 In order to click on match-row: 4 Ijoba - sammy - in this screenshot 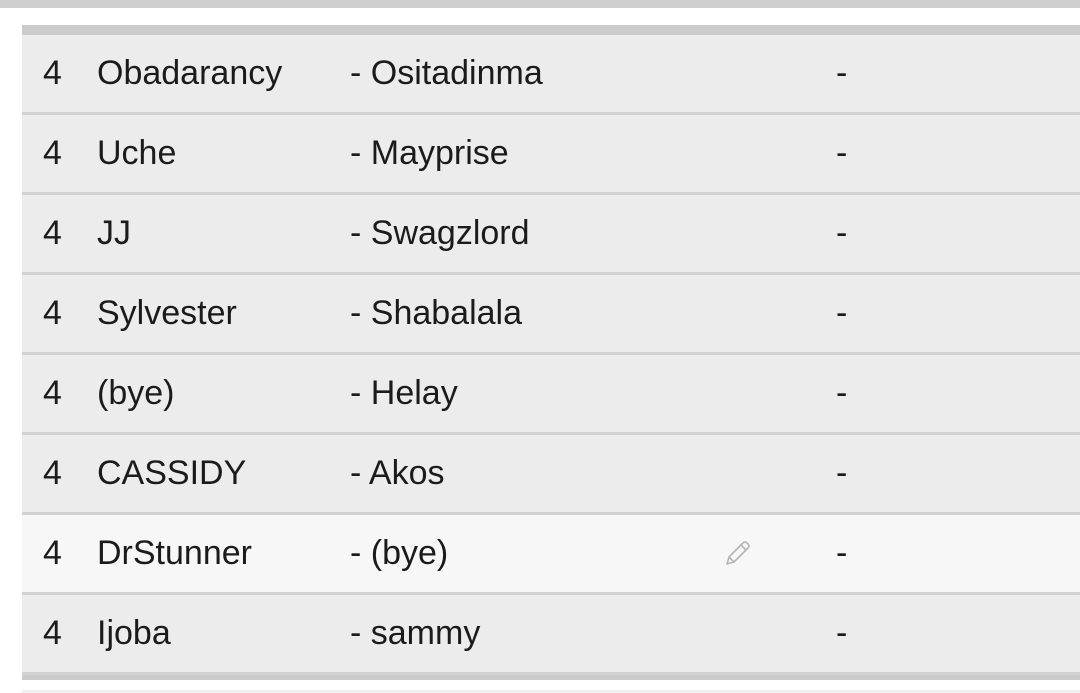, I will do `click(551, 635)`.